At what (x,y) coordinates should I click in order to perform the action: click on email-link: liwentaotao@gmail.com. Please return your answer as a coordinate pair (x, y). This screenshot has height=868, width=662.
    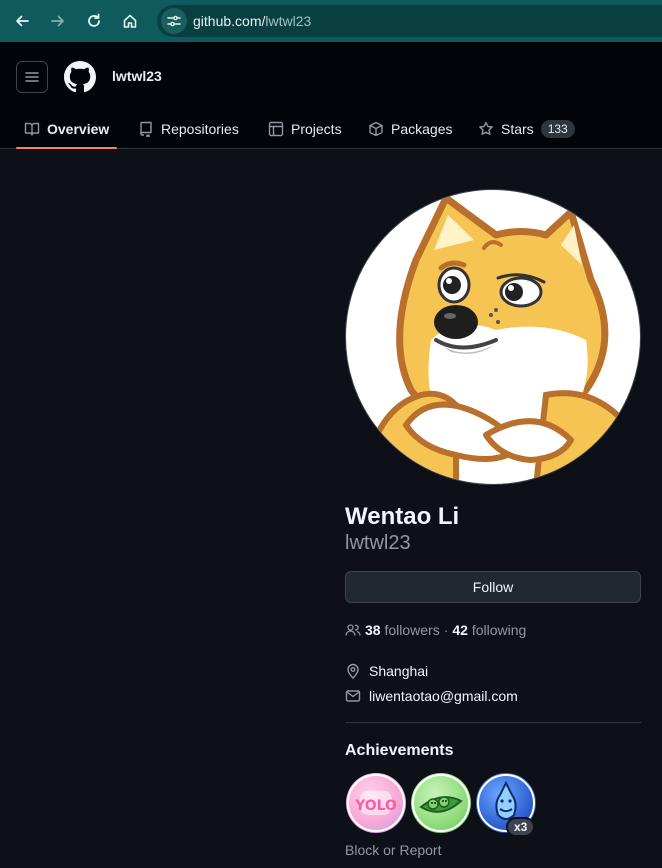
    Looking at the image, I should click on (443, 696).